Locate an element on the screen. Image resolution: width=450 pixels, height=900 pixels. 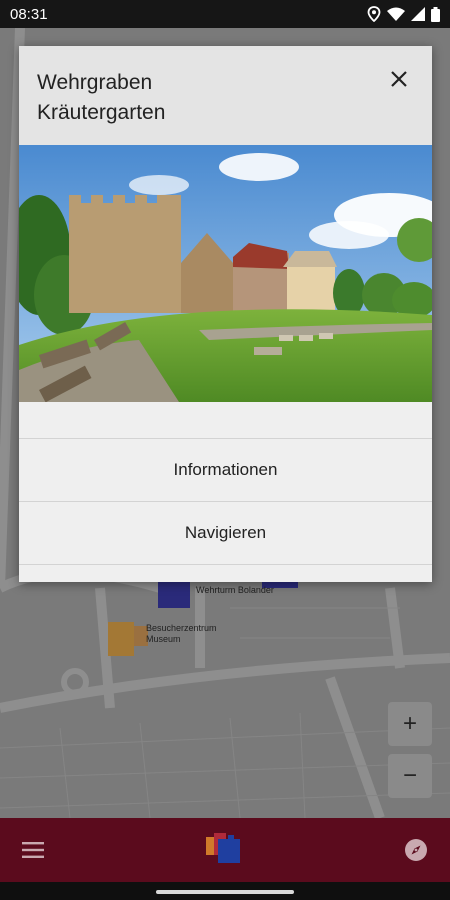
map-label: Museum is located at coordinates (163, 639).